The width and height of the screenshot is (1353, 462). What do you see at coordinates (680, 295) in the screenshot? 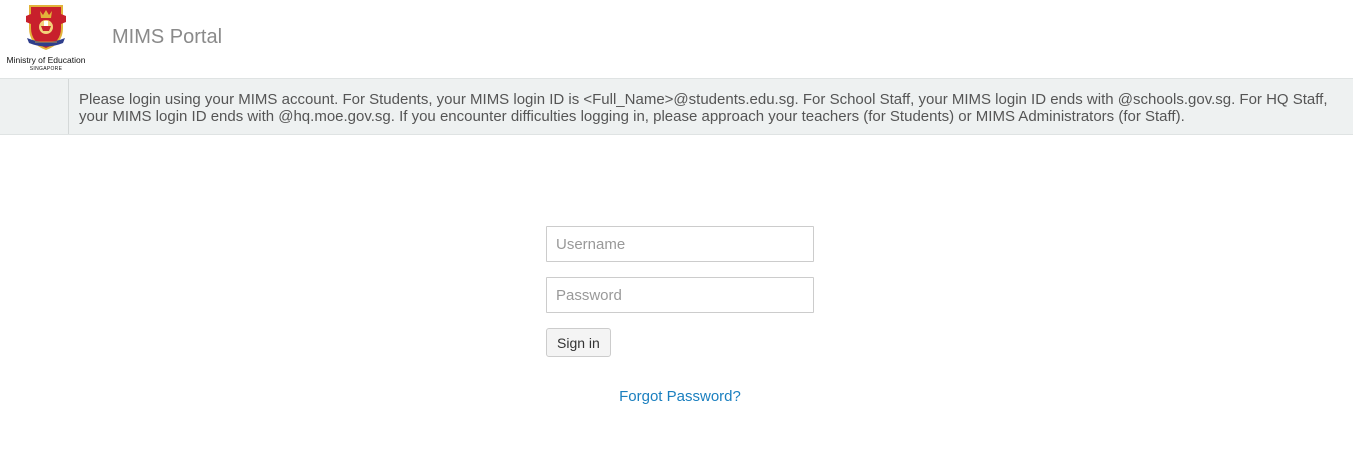
I see `password-input` at bounding box center [680, 295].